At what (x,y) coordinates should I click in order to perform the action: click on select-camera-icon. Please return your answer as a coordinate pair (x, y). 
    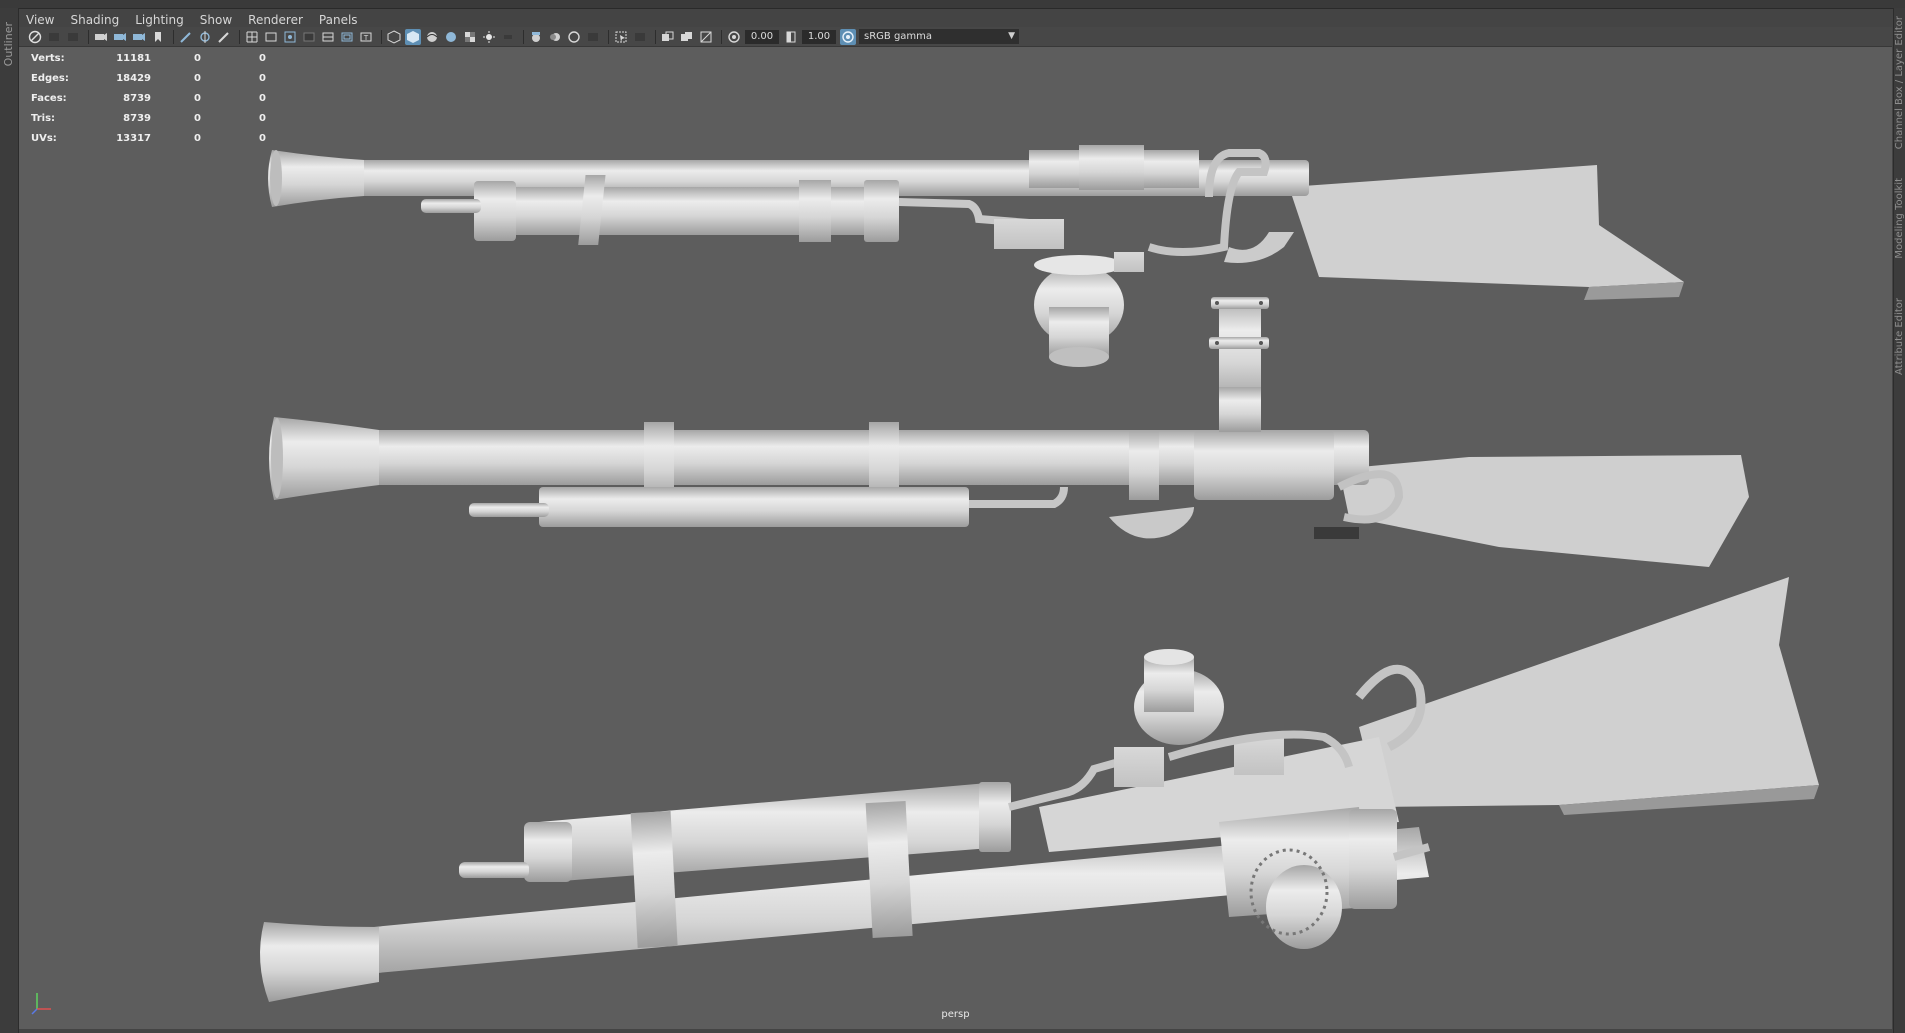
    Looking at the image, I should click on (35, 37).